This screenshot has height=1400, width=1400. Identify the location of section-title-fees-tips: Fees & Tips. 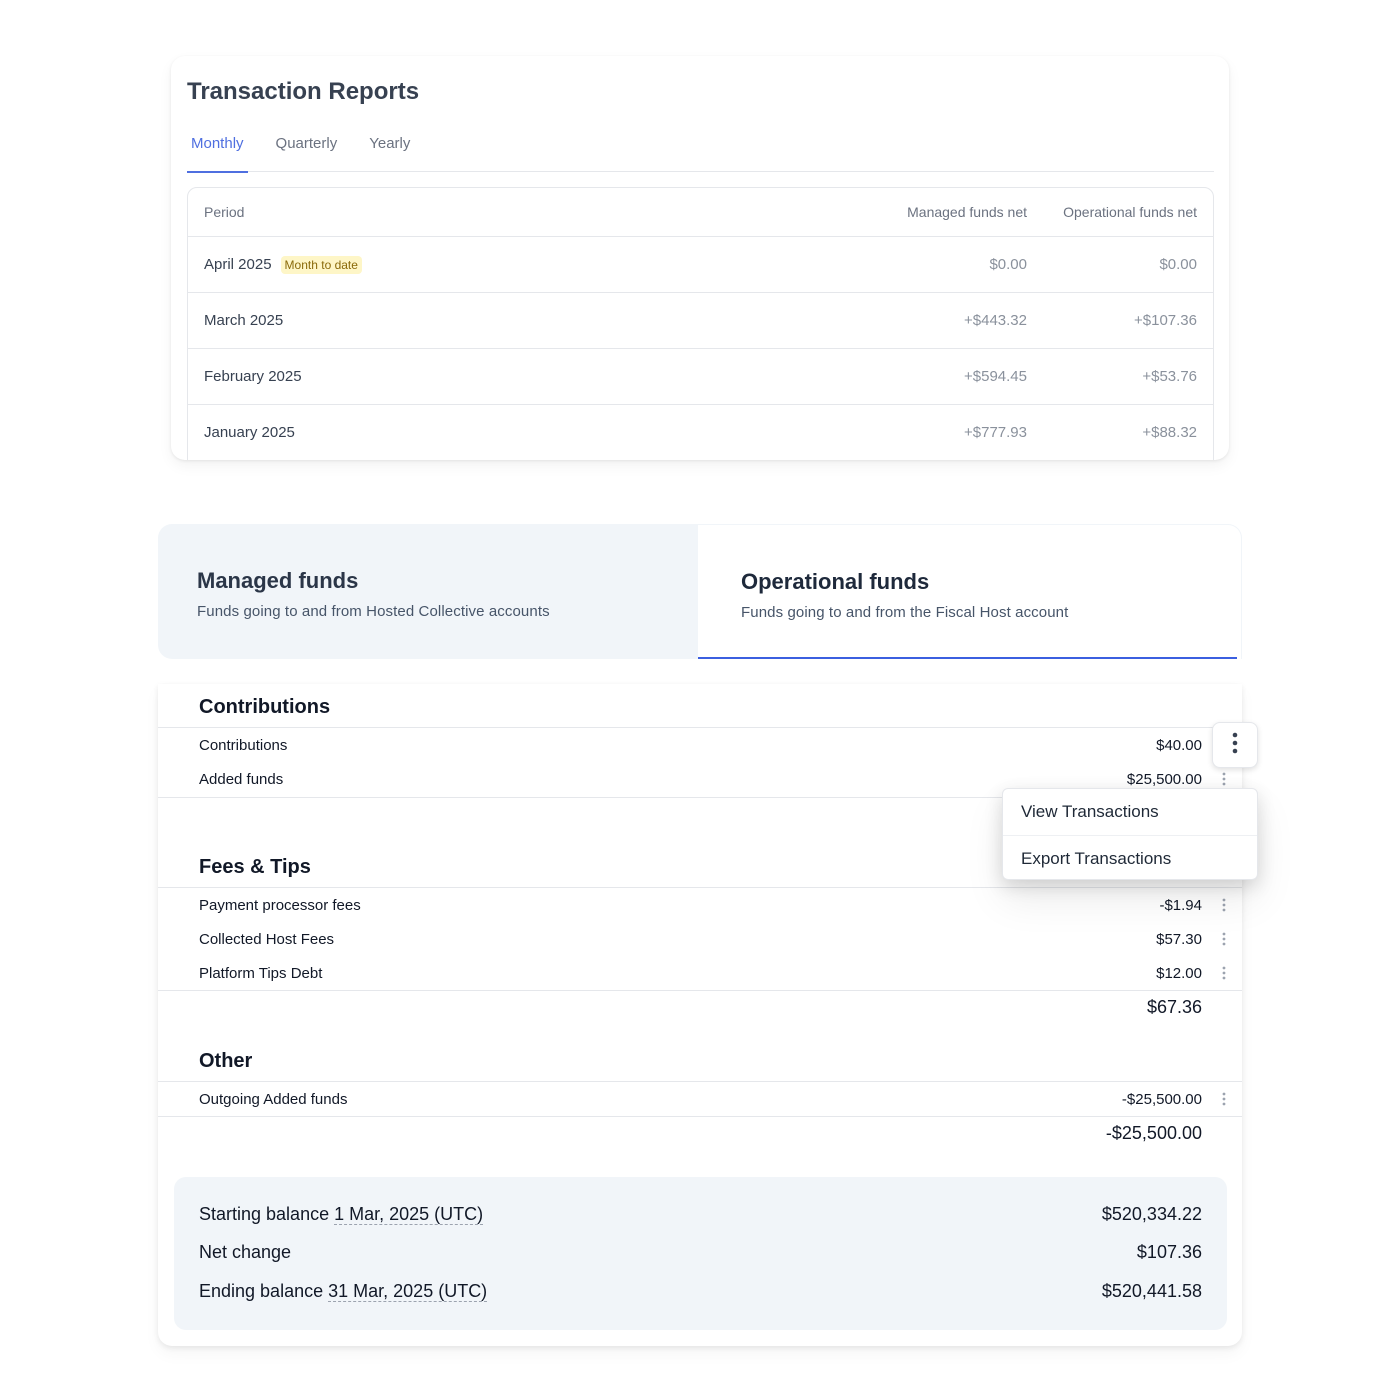
(255, 867).